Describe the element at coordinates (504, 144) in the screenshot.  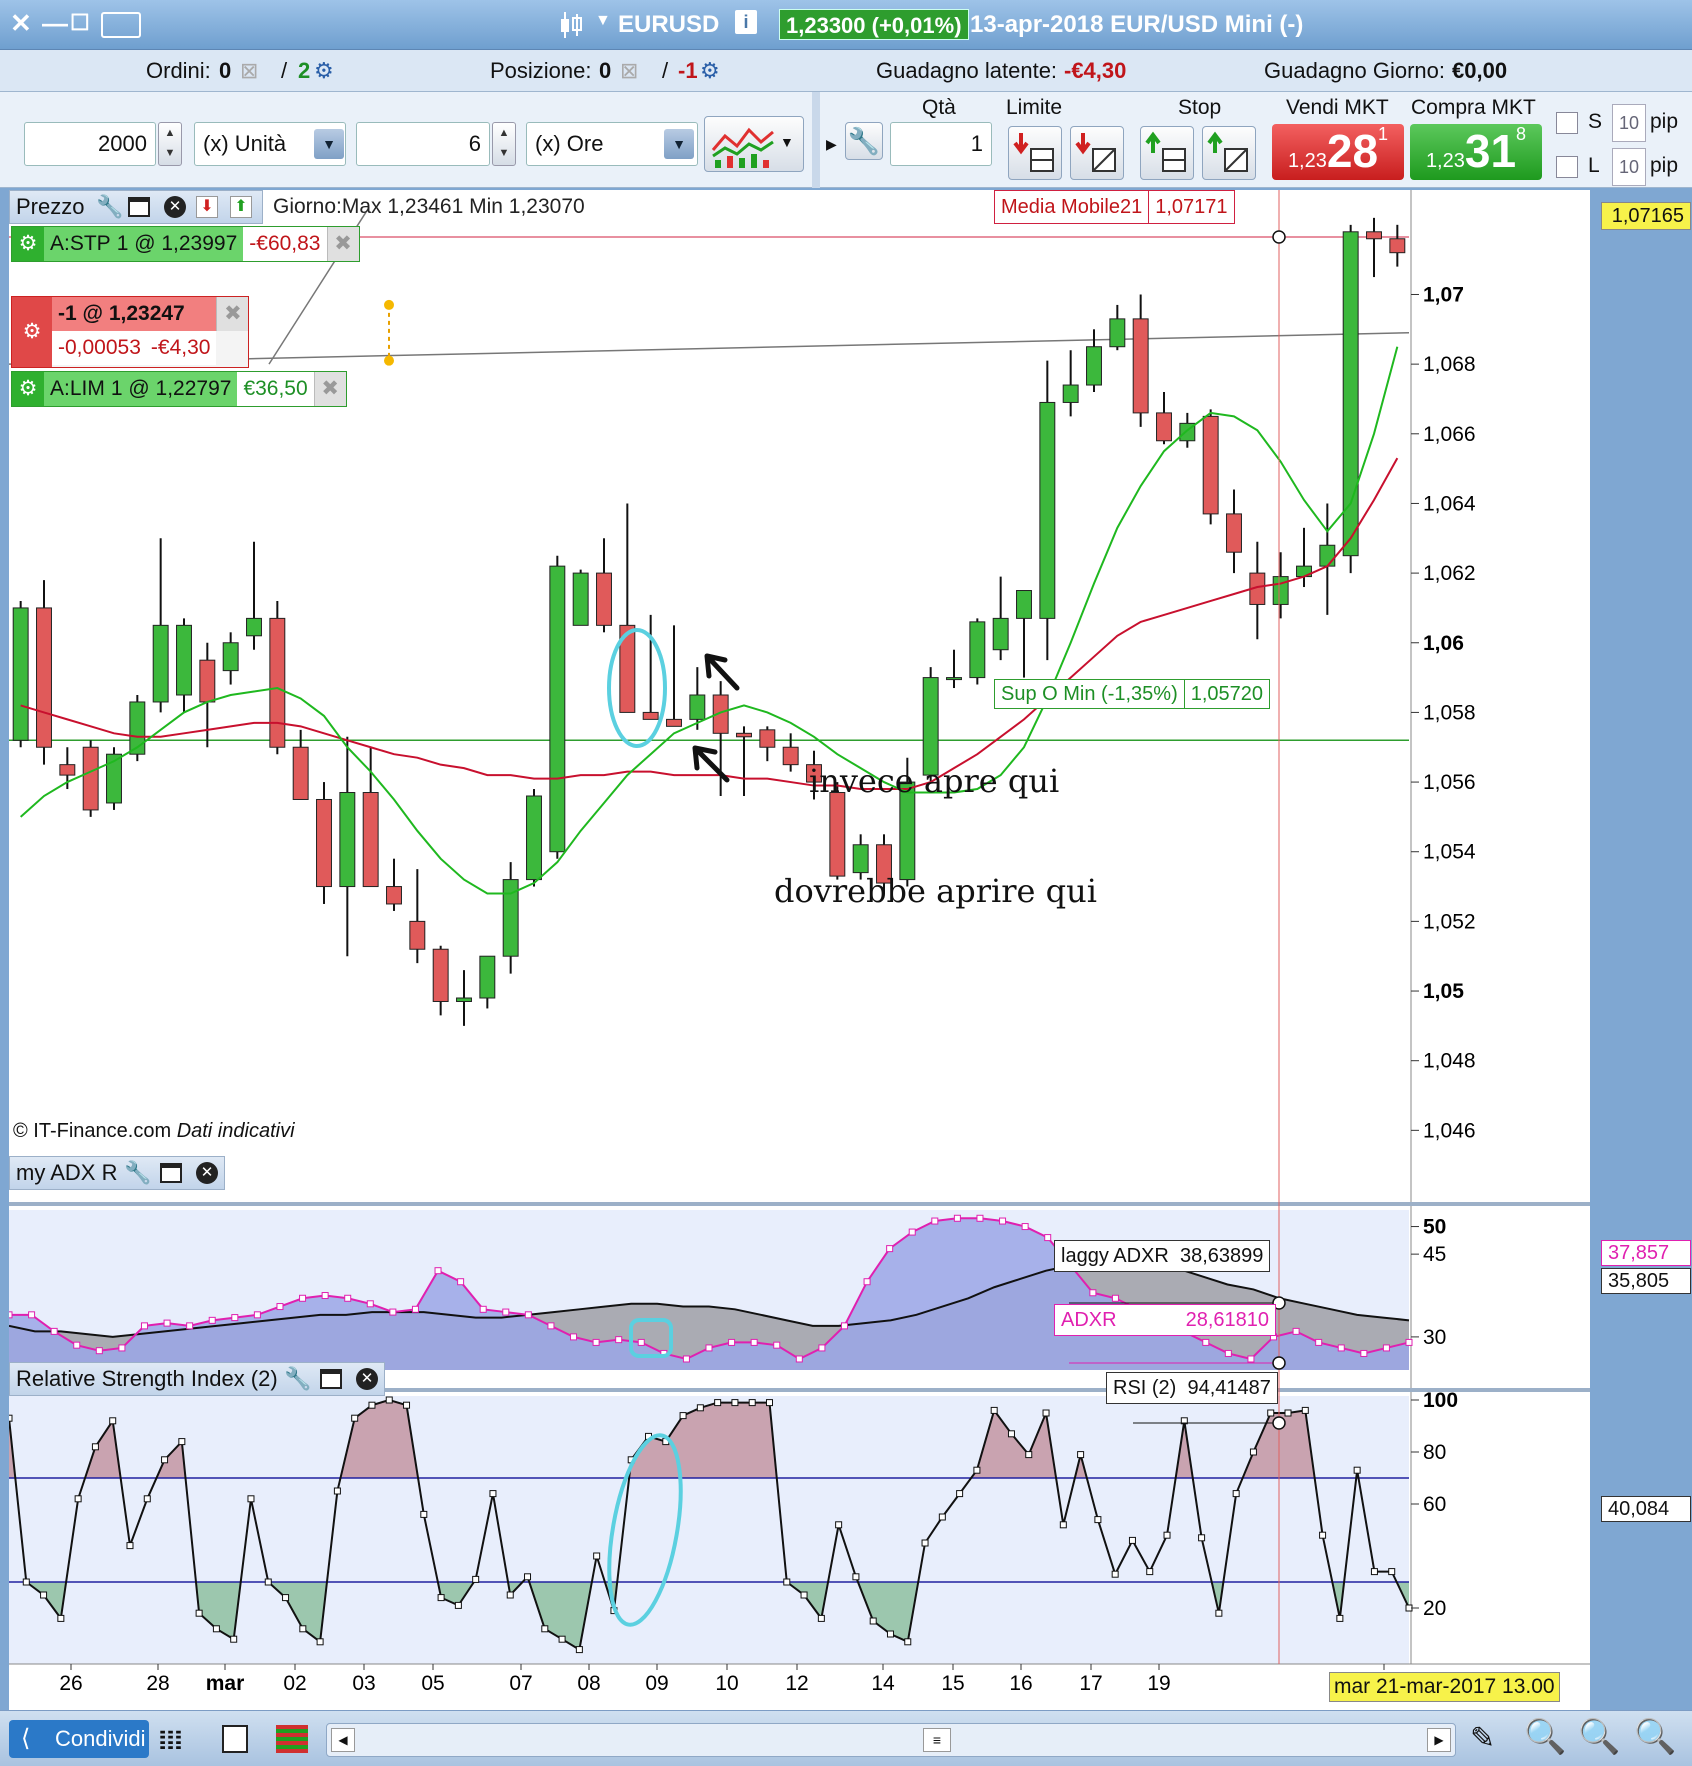
I see `period-stepper: ▲ ▼` at that location.